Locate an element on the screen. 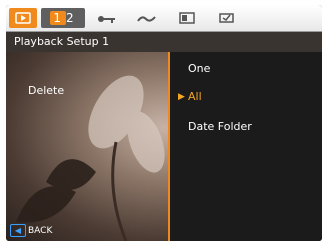 This screenshot has height=246, width=327. page-1-tab: 1 is located at coordinates (58, 18).